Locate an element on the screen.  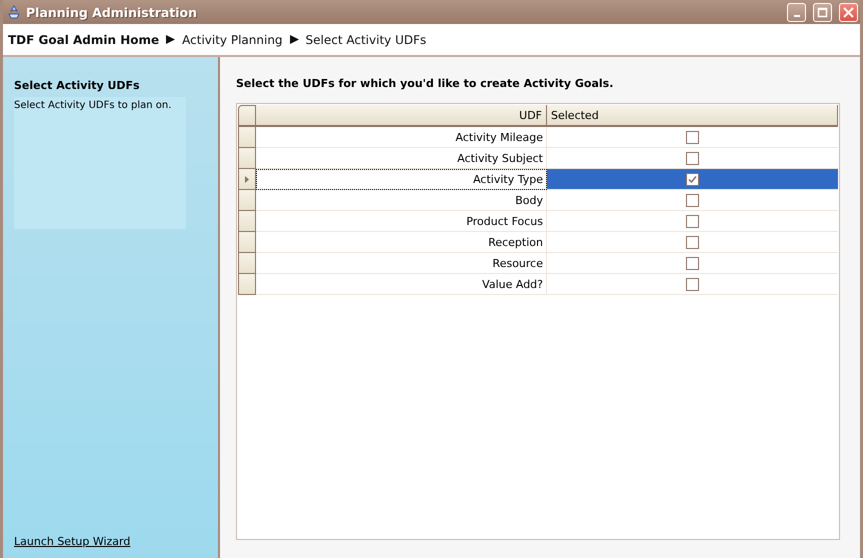
udf-cell: Resource is located at coordinates (401, 263).